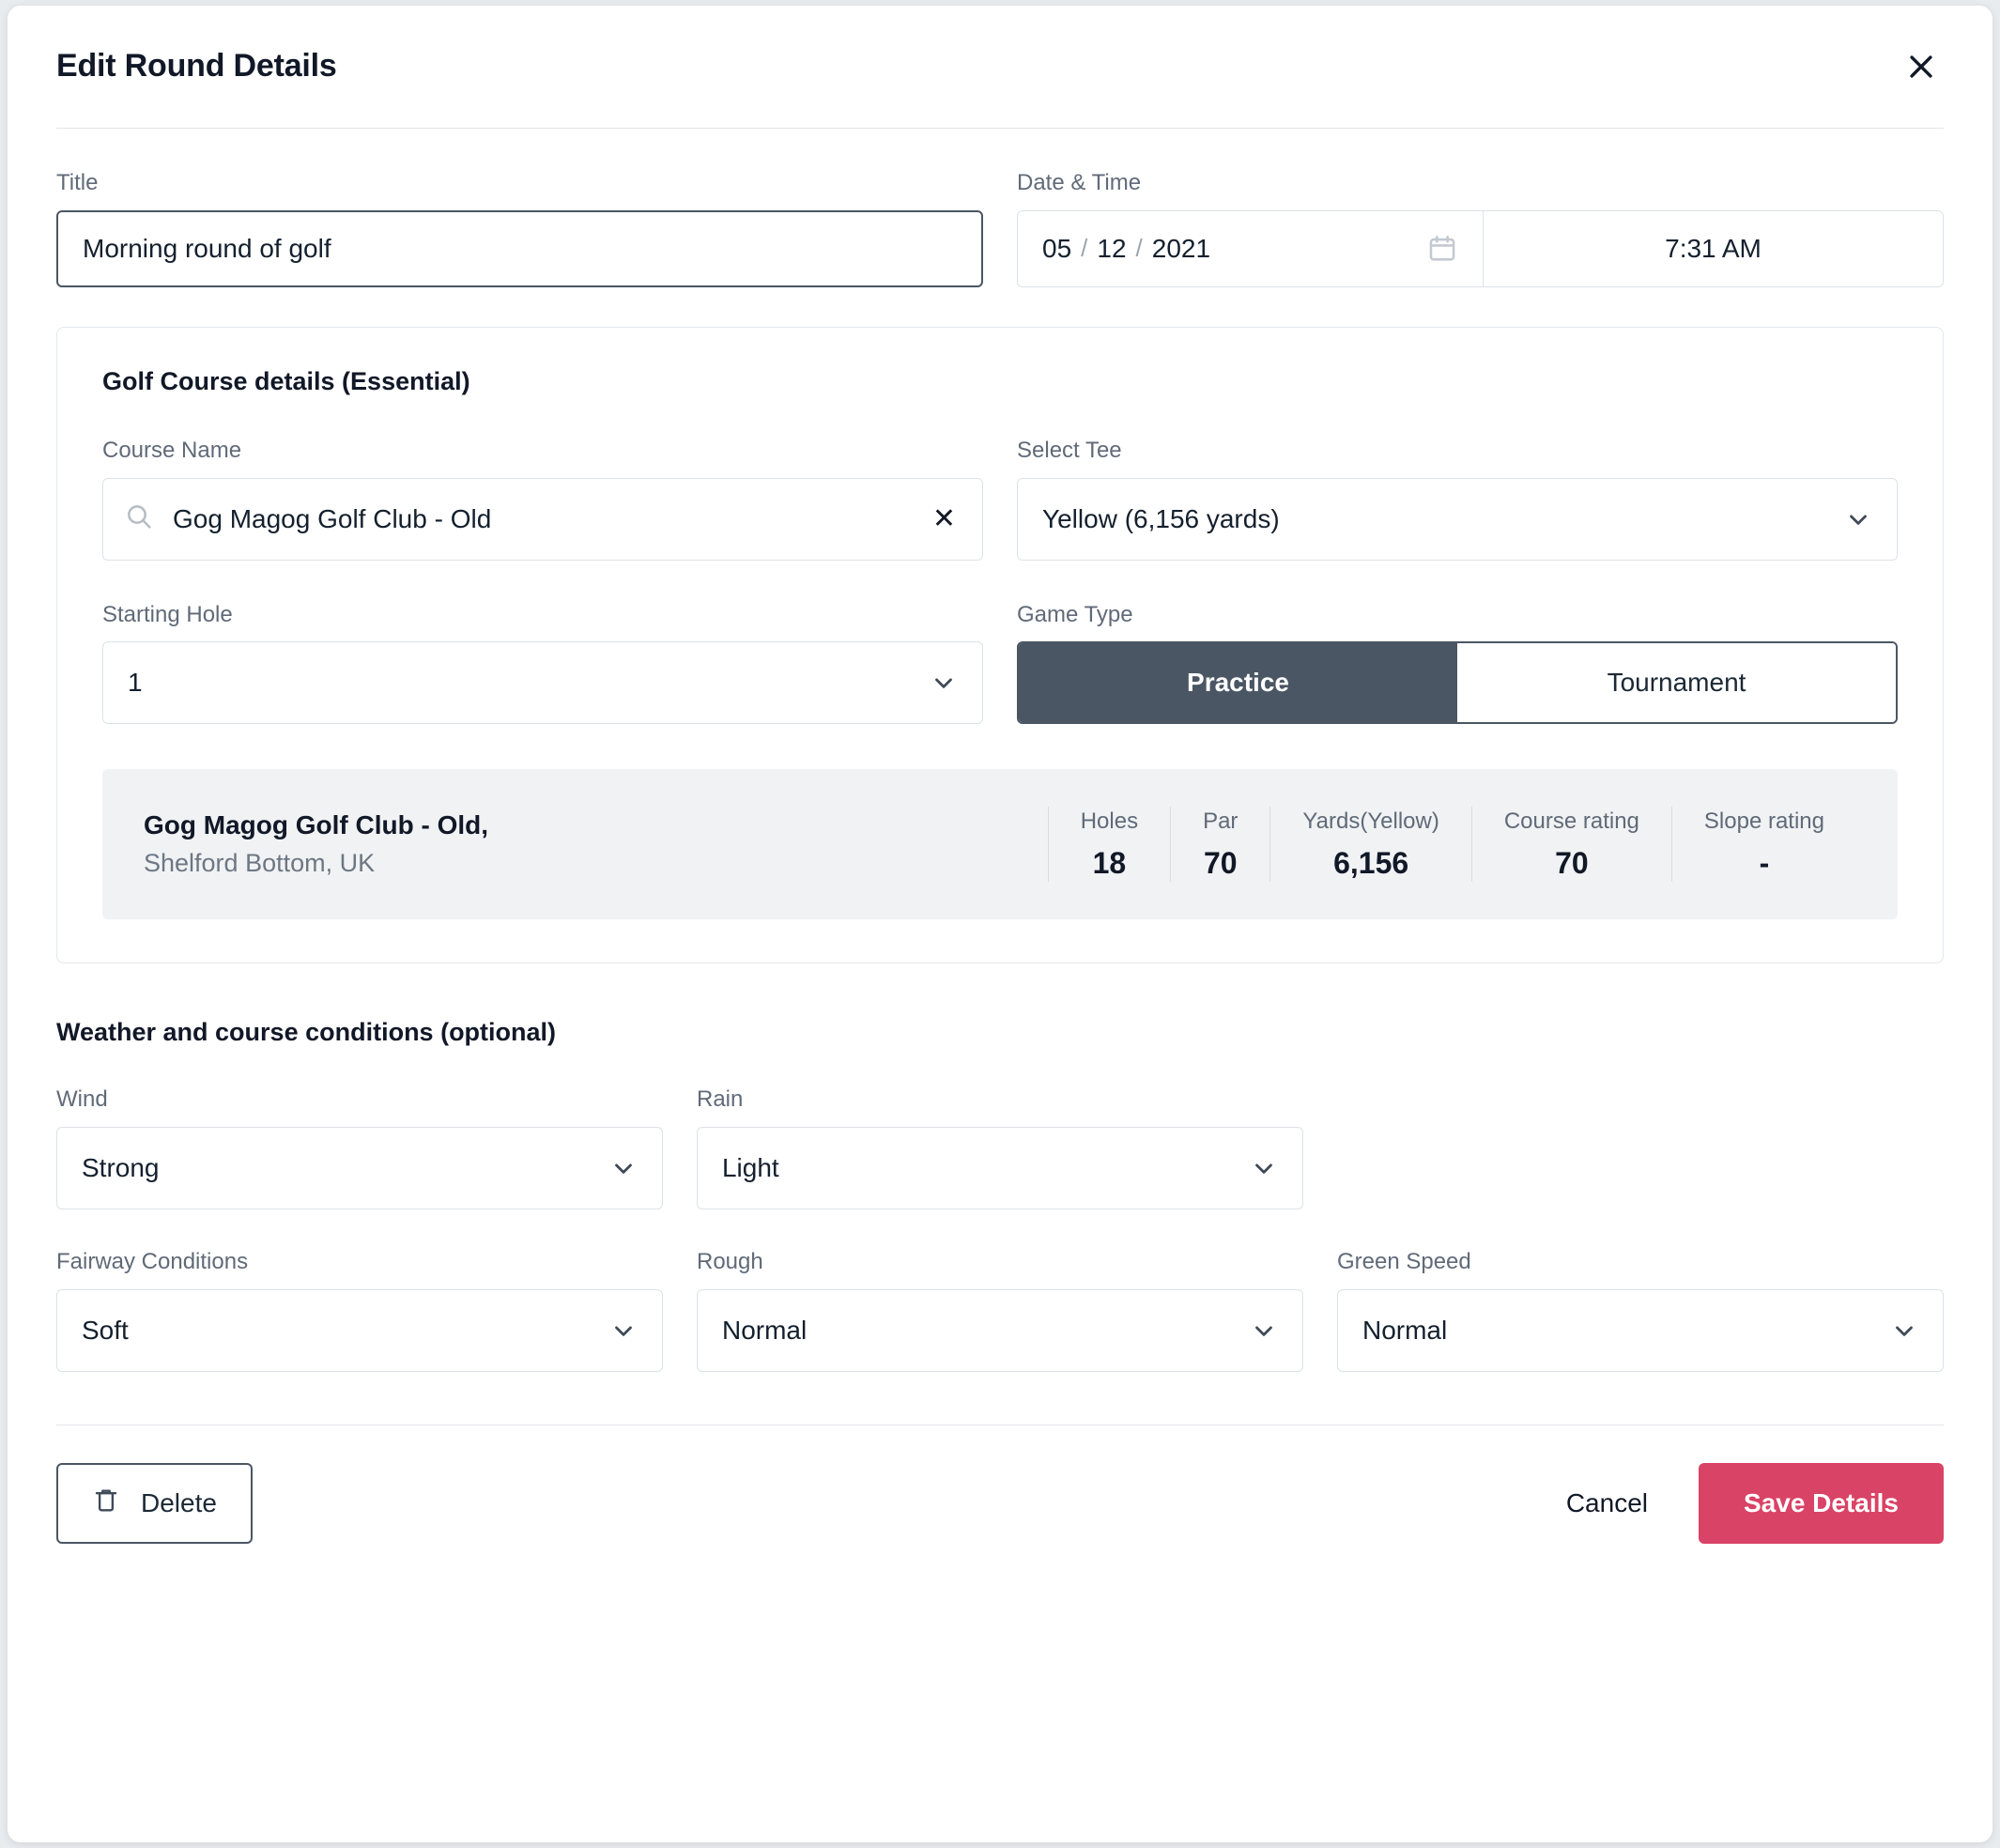 The image size is (2000, 1848). What do you see at coordinates (1607, 1503) in the screenshot?
I see `cancel-button: Cancel` at bounding box center [1607, 1503].